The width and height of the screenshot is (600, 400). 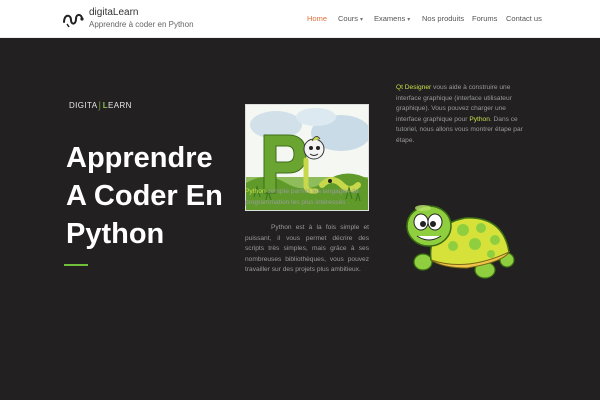 What do you see at coordinates (350, 18) in the screenshot?
I see `nav-item-cours: Cours ▾` at bounding box center [350, 18].